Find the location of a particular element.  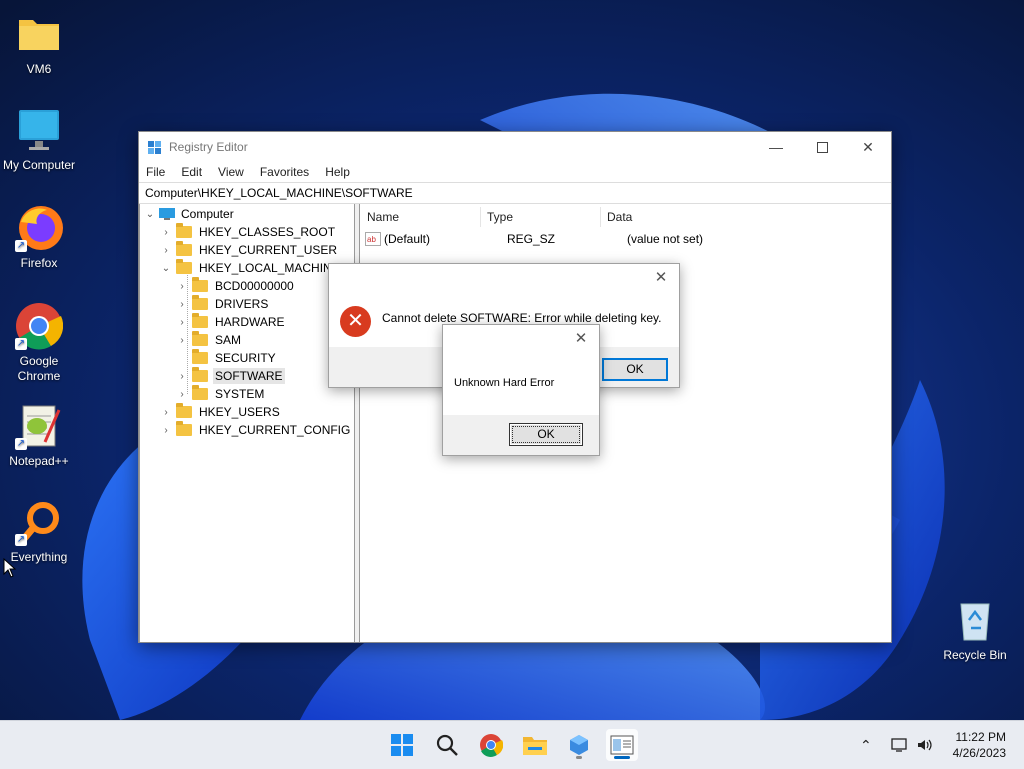

active-indicator is located at coordinates (622, 757).